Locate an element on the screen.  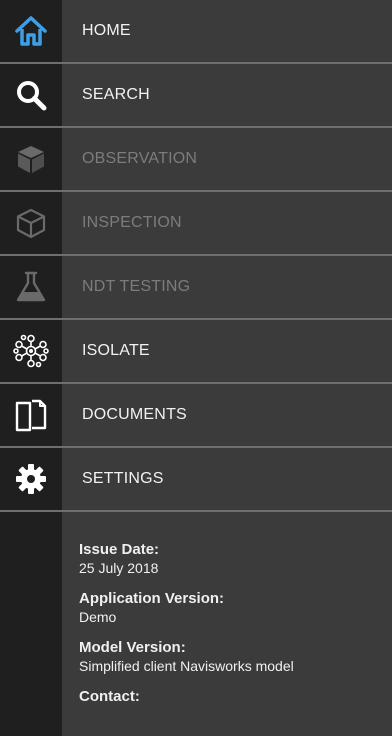
menu-item-ndt-testing: NDT TESTING is located at coordinates (196, 288).